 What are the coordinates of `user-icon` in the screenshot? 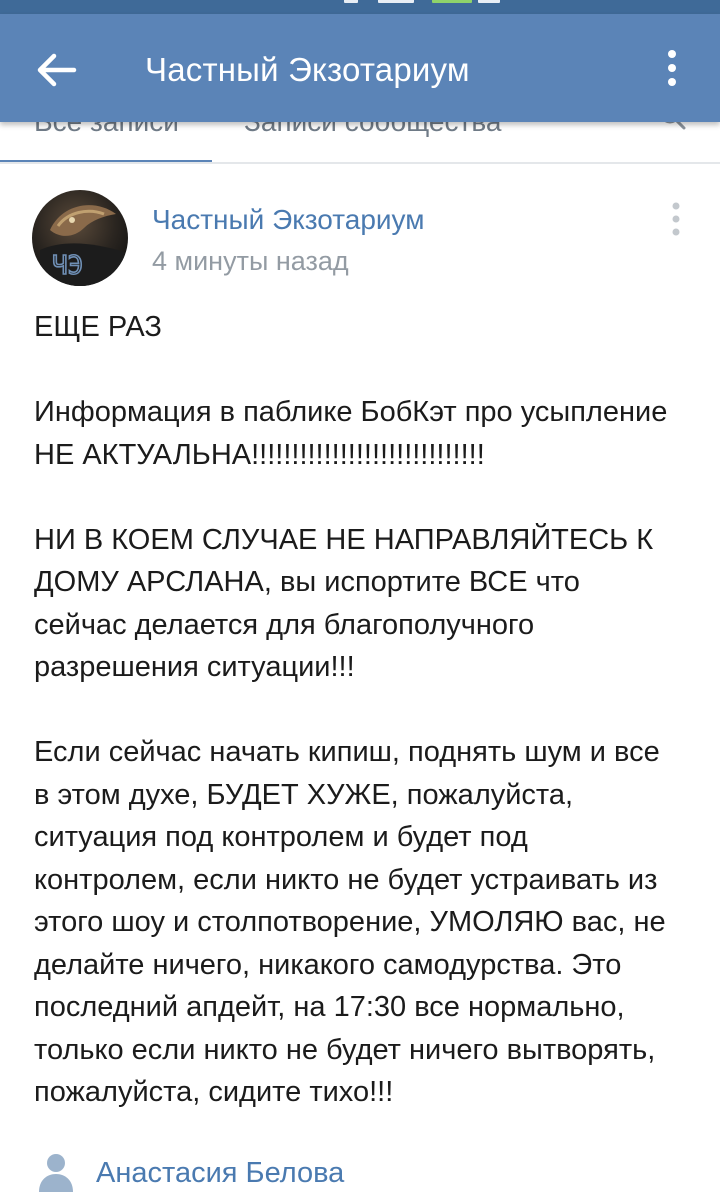 It's located at (56, 1173).